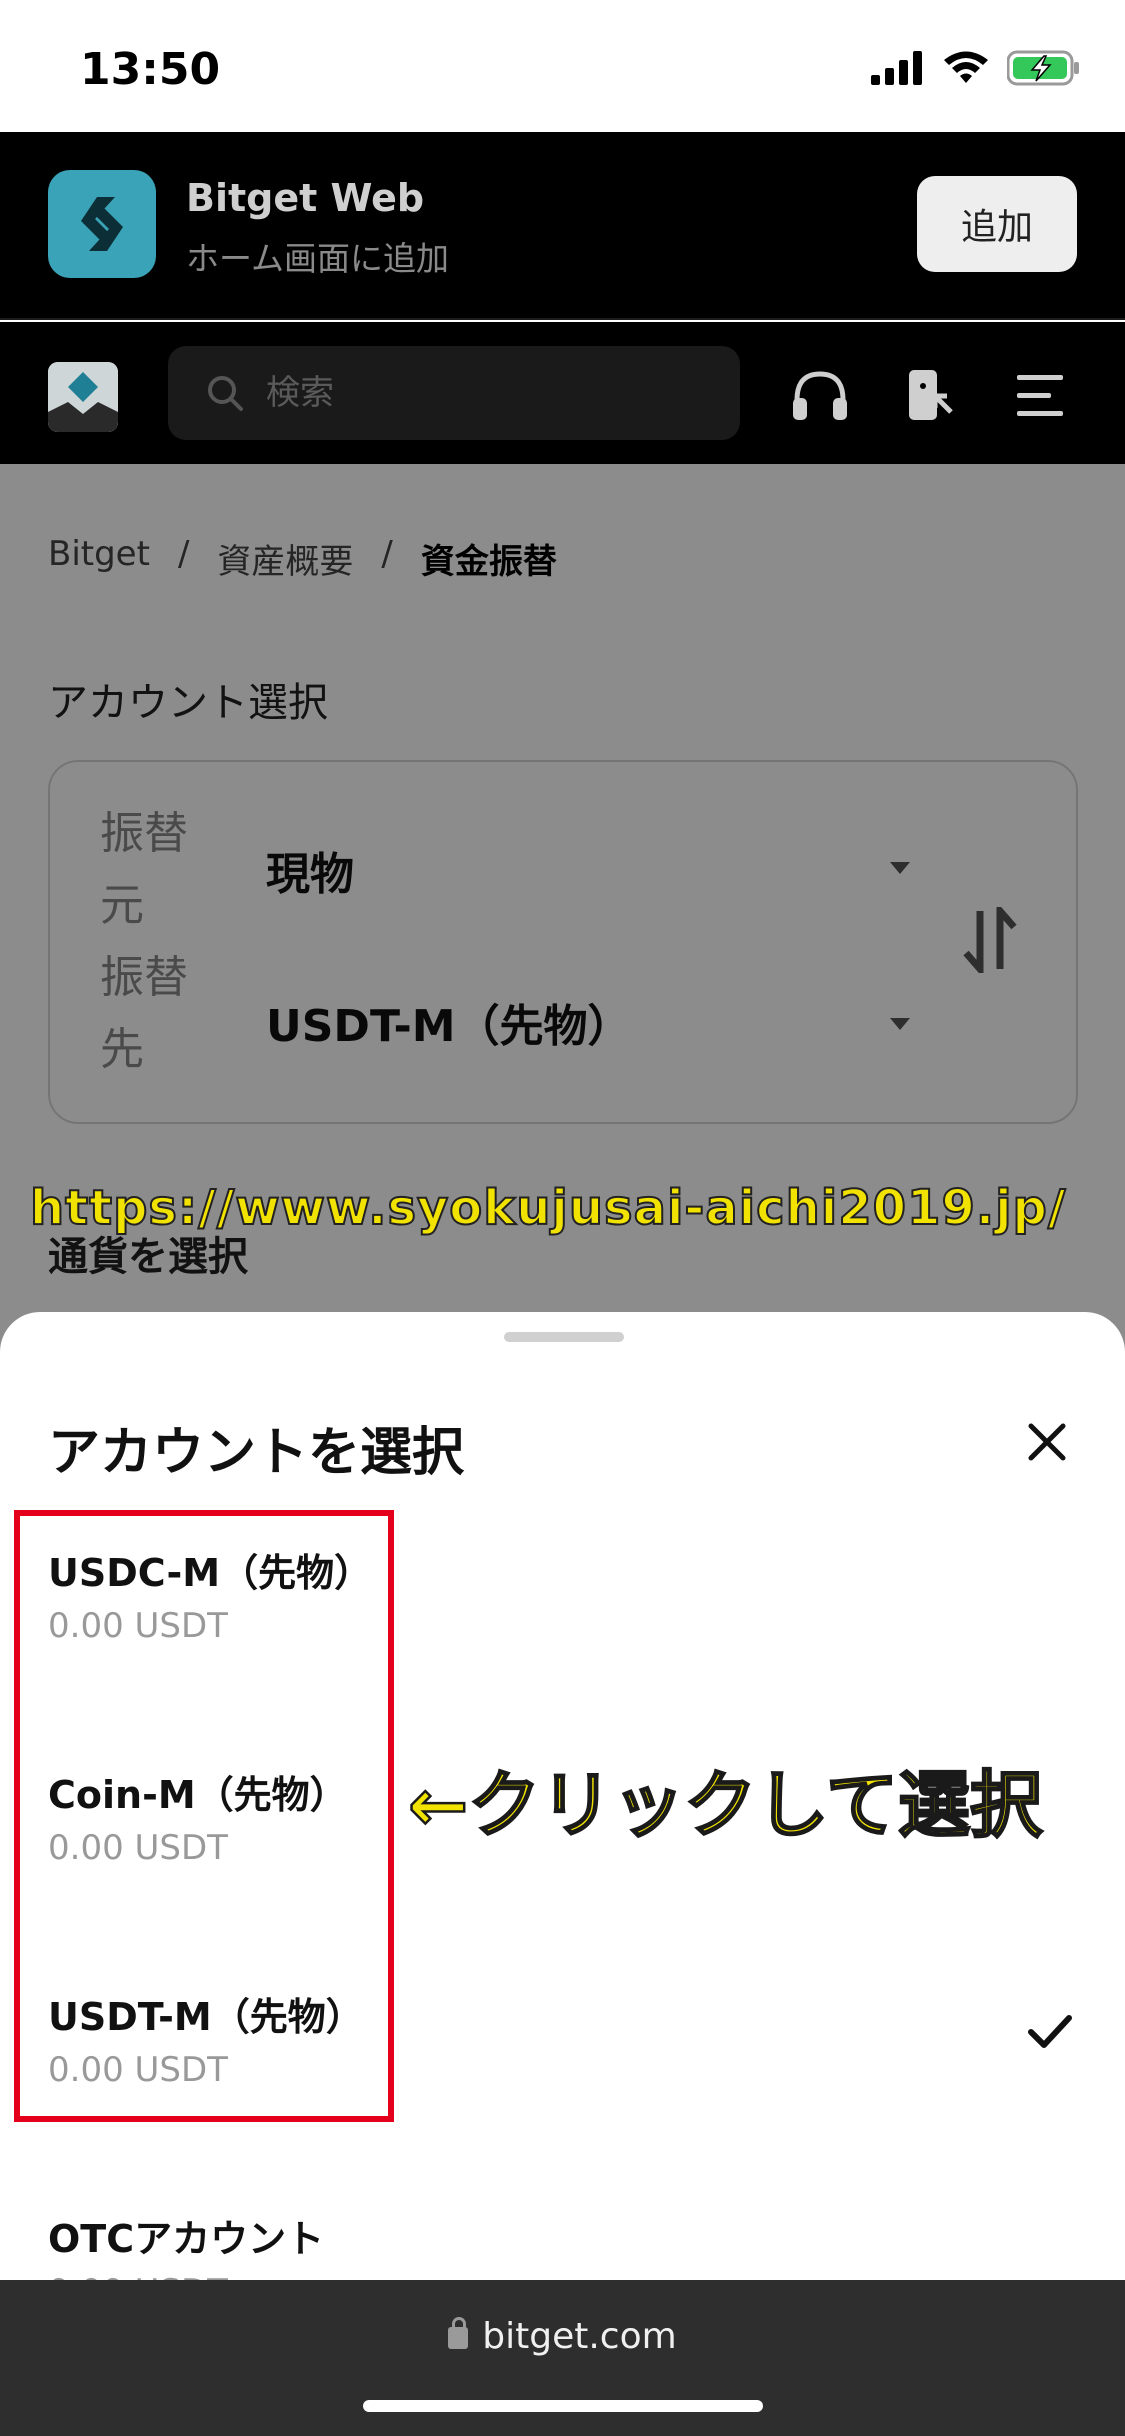 This screenshot has width=1125, height=2436. What do you see at coordinates (820, 396) in the screenshot?
I see `headset-icon` at bounding box center [820, 396].